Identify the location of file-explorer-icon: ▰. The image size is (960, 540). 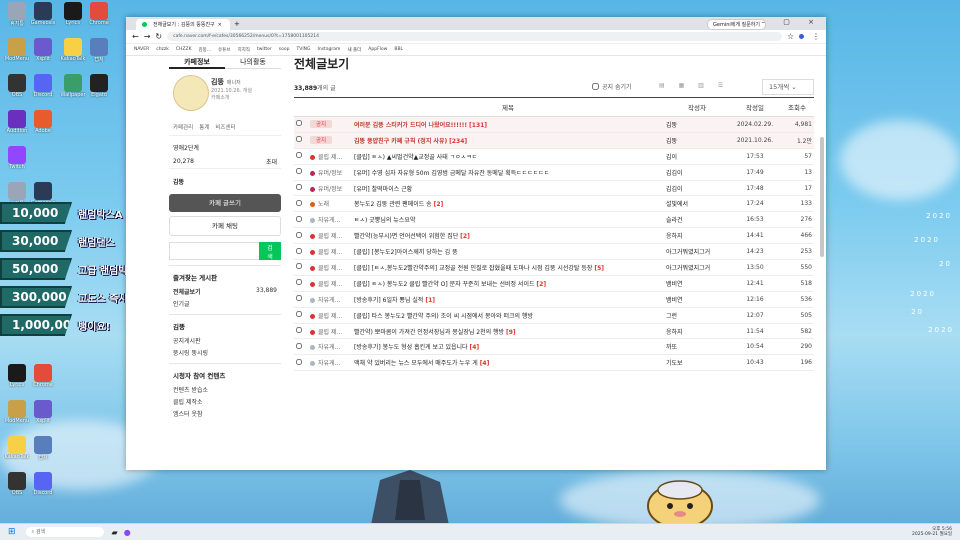
(115, 532).